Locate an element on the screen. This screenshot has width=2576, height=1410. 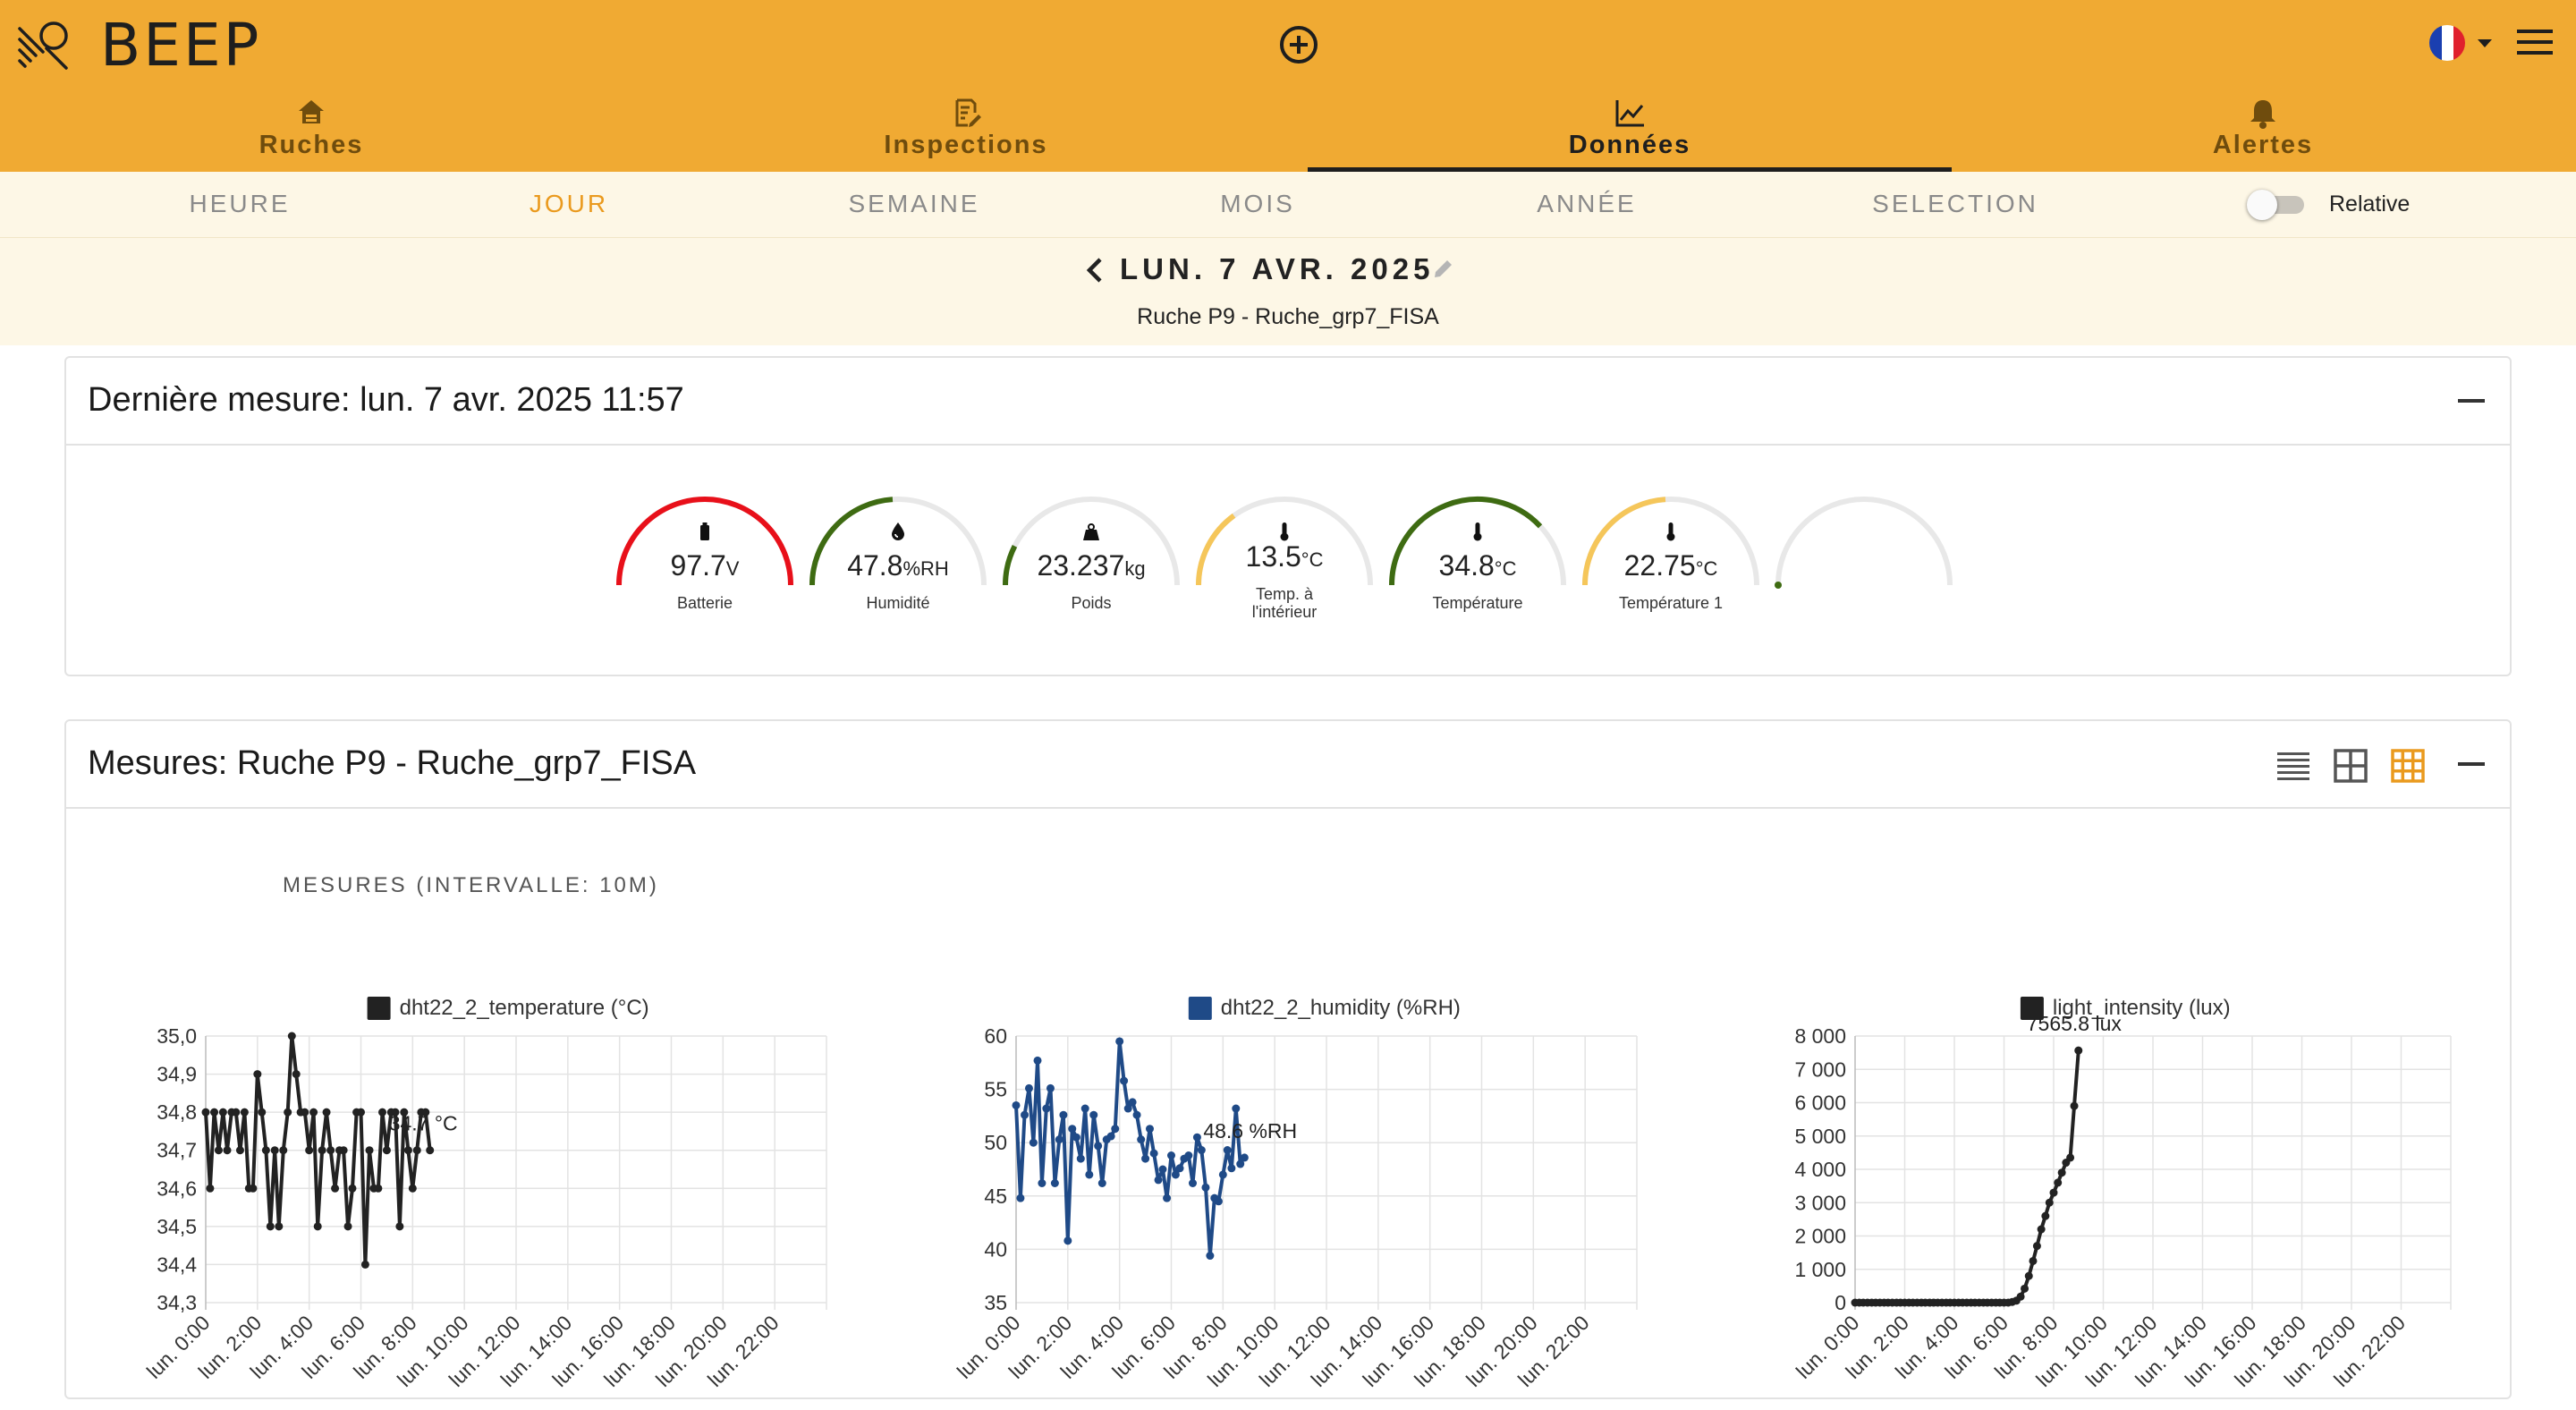
period-selection: SELECTION is located at coordinates (1955, 204).